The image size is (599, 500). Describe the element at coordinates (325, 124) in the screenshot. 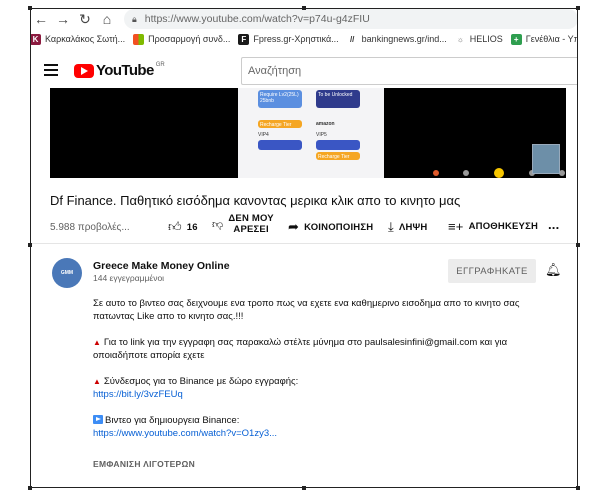

I see `app-tile: amazon` at that location.